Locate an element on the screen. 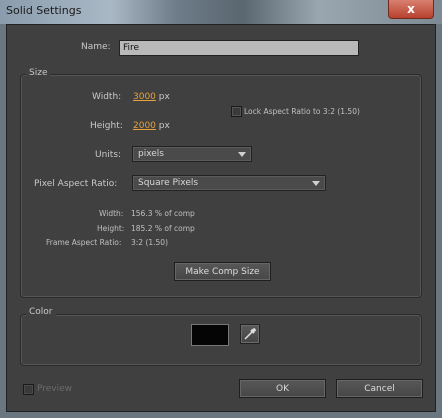 Image resolution: width=442 pixels, height=418 pixels. cancel-label: Cancel is located at coordinates (379, 388).